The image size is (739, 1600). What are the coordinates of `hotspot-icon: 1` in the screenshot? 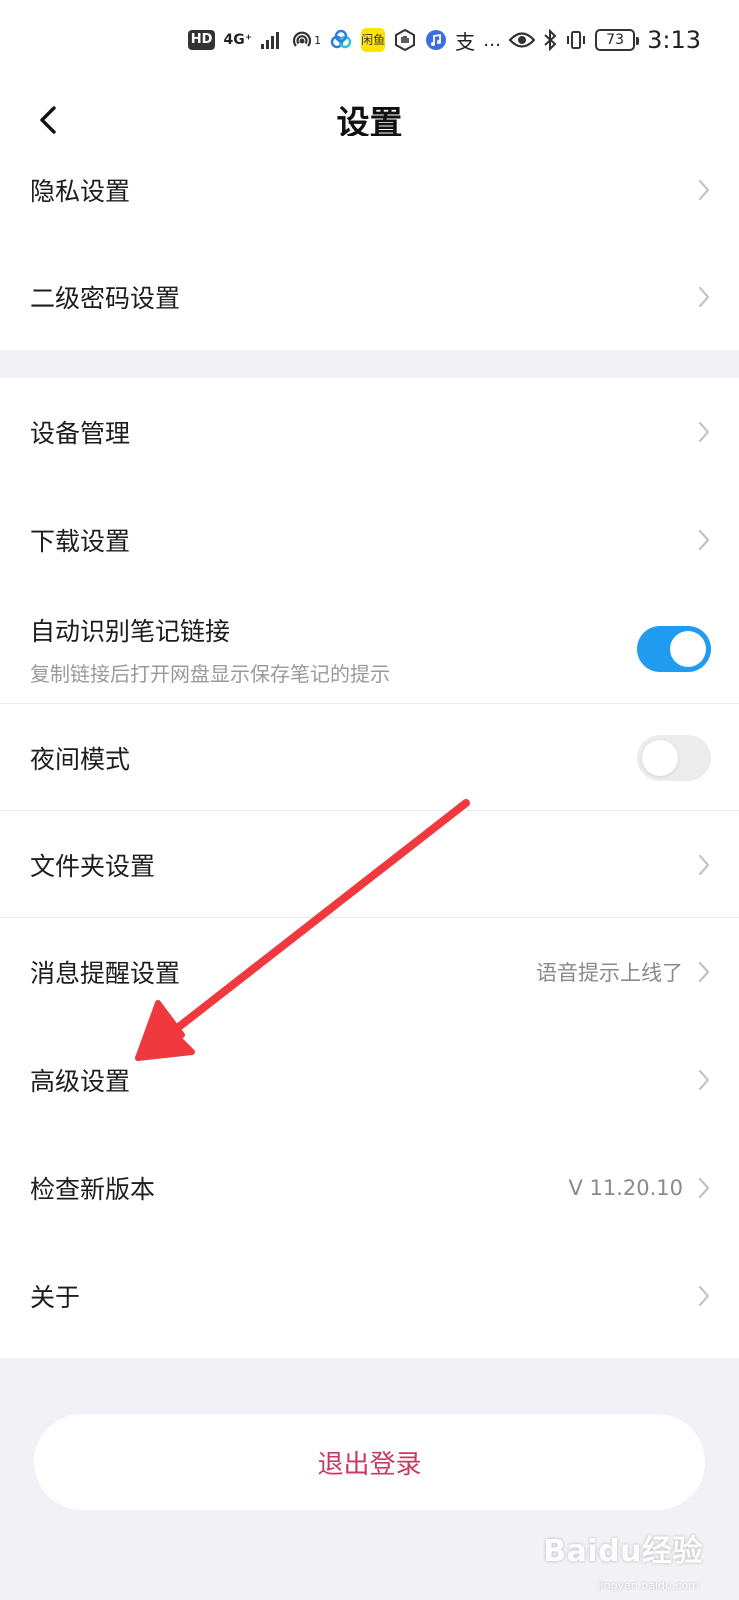 It's located at (305, 40).